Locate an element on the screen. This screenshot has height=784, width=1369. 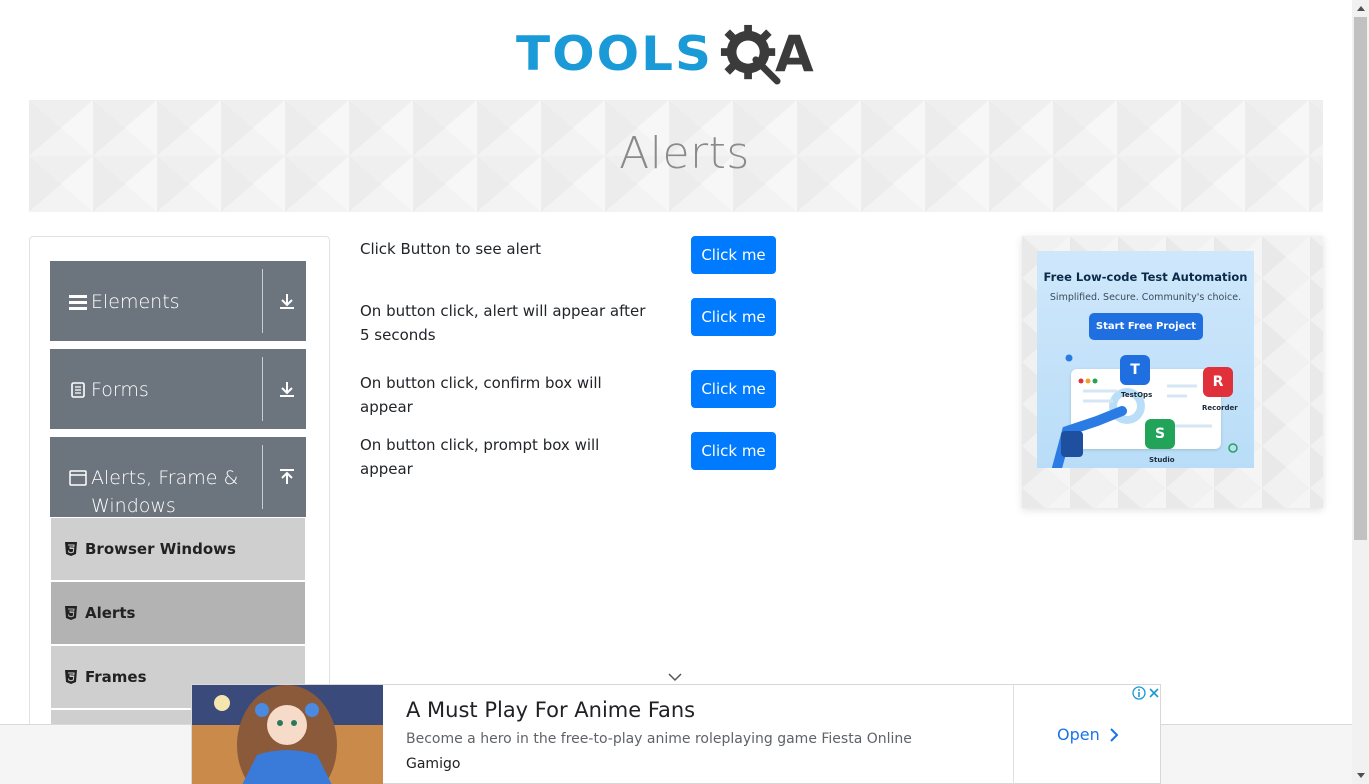
prompt-row-label: On button click, prompt box will appear is located at coordinates (480, 457).